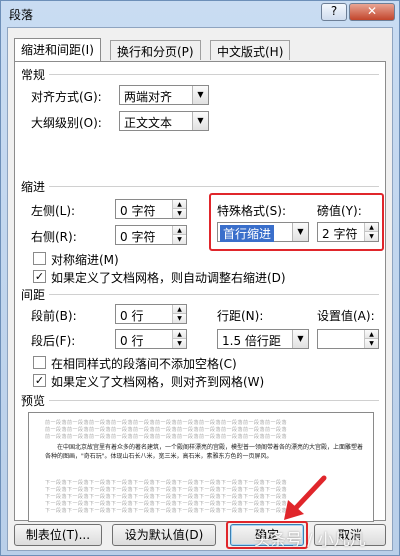  I want to click on tab-asian-typography: 中文版式(H), so click(250, 50).